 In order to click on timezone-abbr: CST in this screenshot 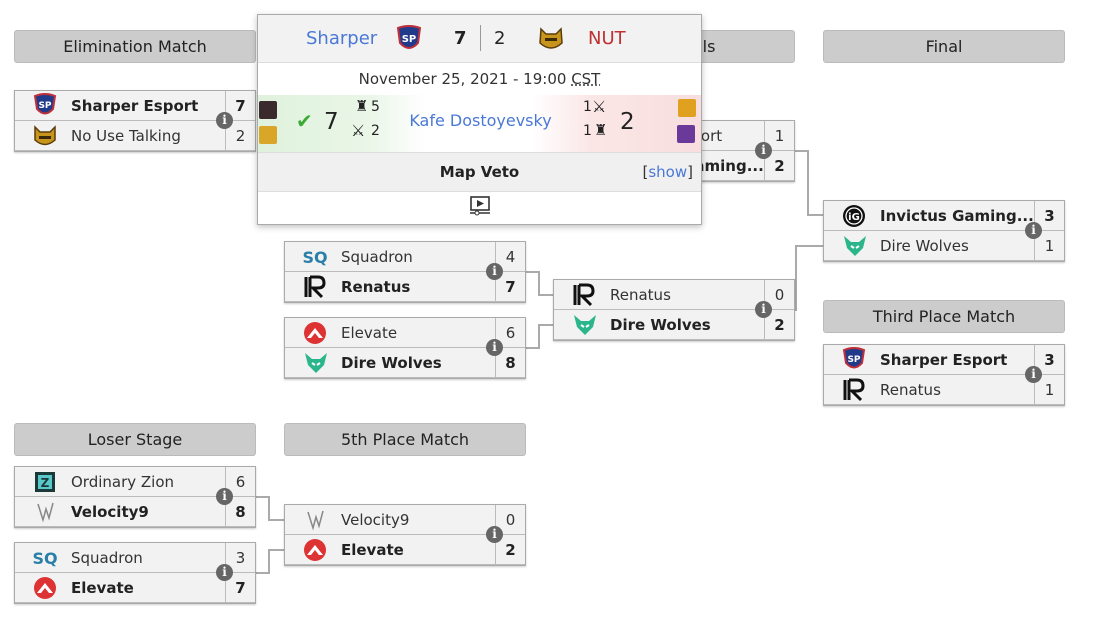, I will do `click(585, 79)`.